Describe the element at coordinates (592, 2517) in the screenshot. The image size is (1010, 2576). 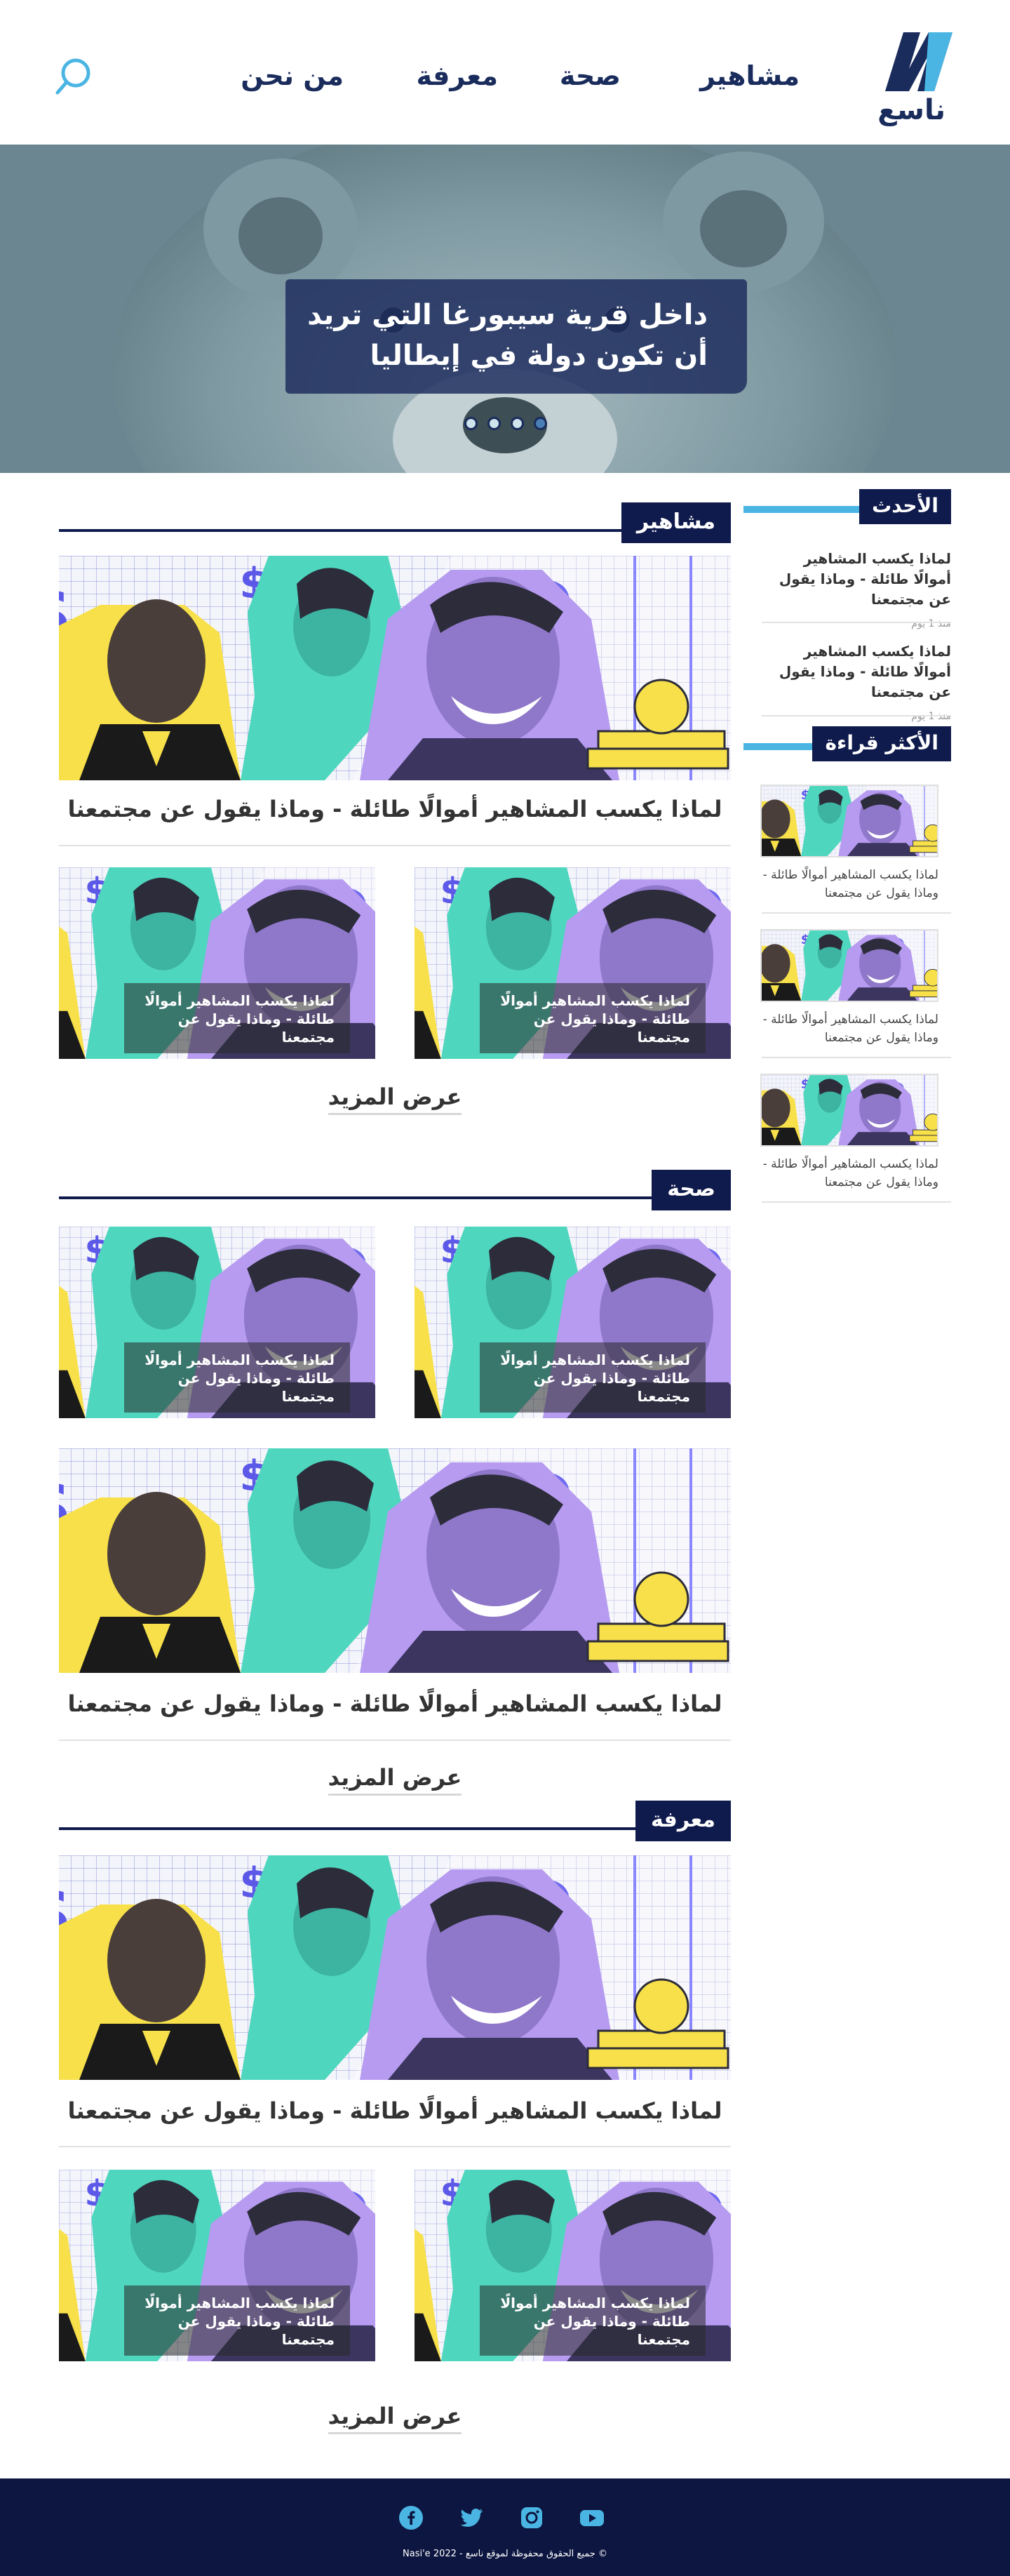
I see `youtube-icon` at that location.